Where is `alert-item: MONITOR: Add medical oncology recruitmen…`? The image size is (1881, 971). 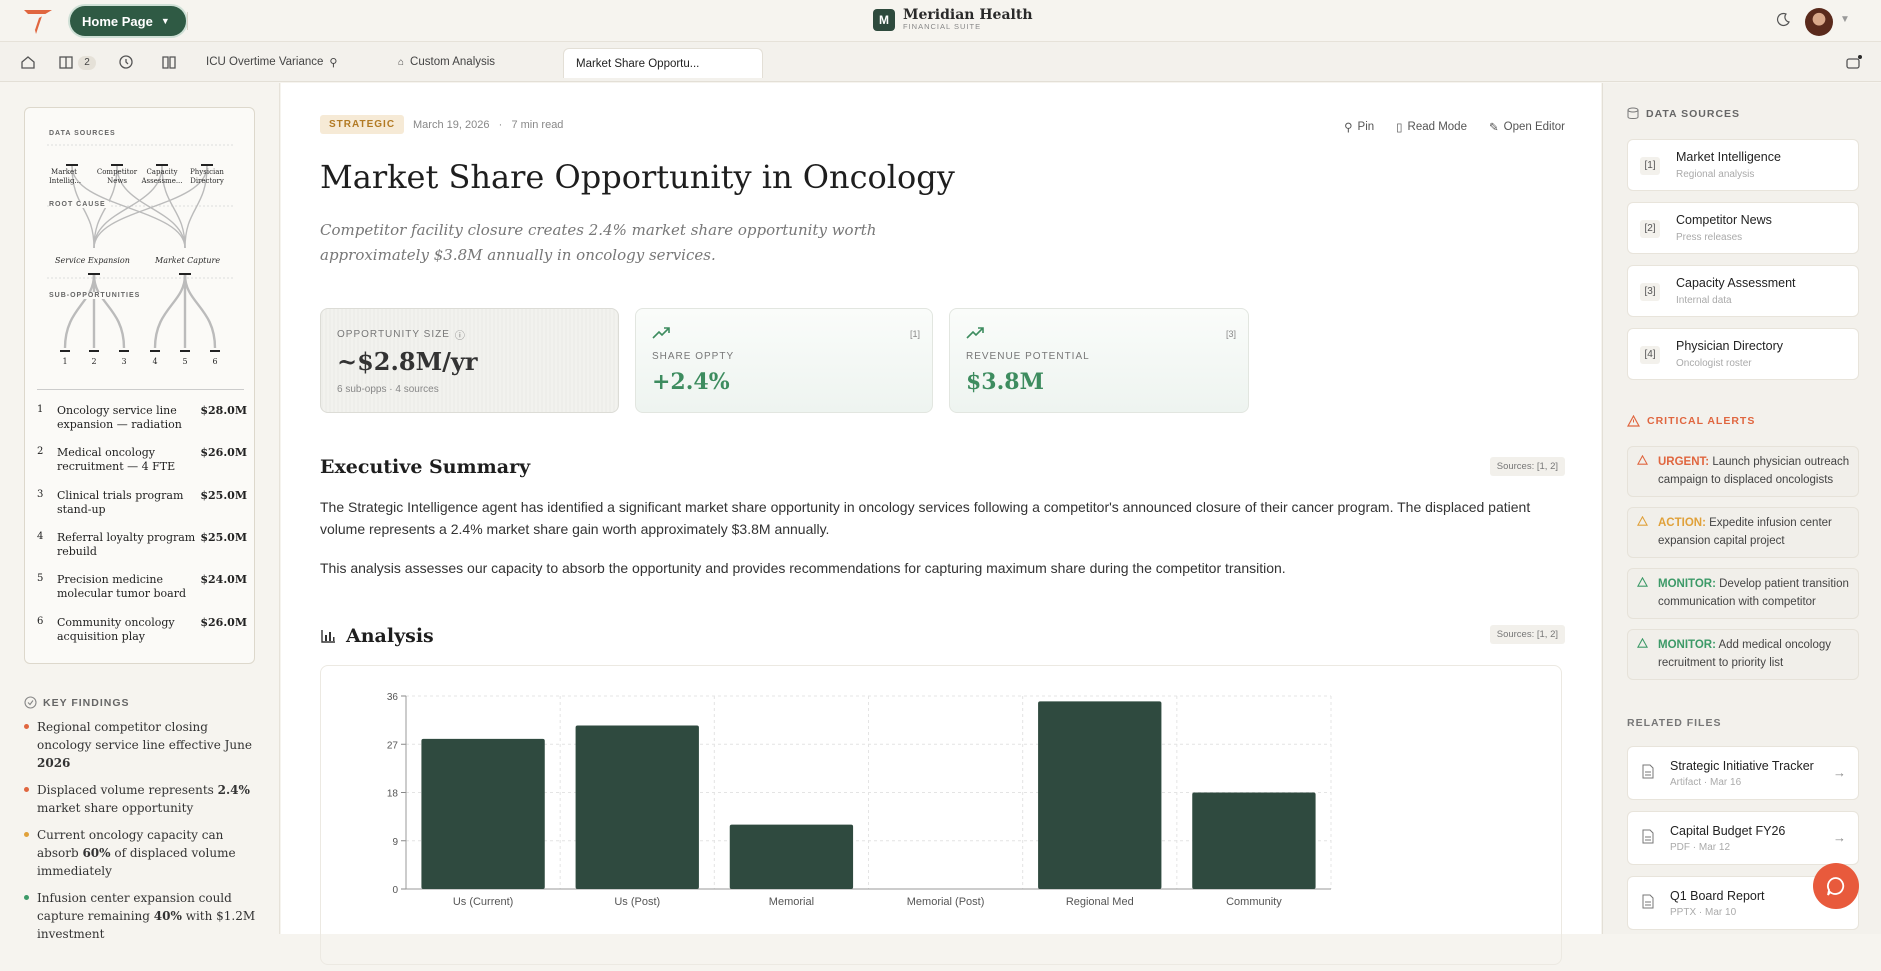 alert-item: MONITOR: Add medical oncology recruitmen… is located at coordinates (1743, 654).